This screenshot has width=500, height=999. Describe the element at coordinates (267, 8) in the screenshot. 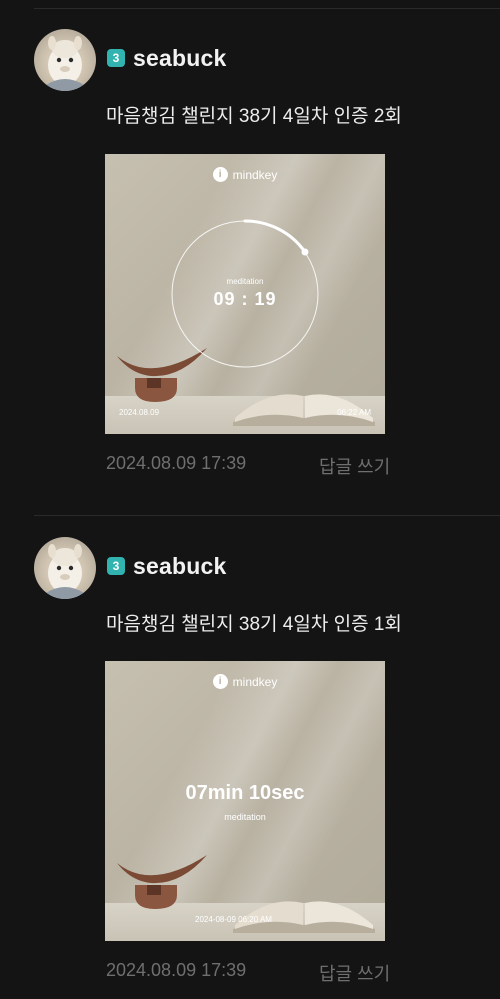

I see `top-divider` at that location.